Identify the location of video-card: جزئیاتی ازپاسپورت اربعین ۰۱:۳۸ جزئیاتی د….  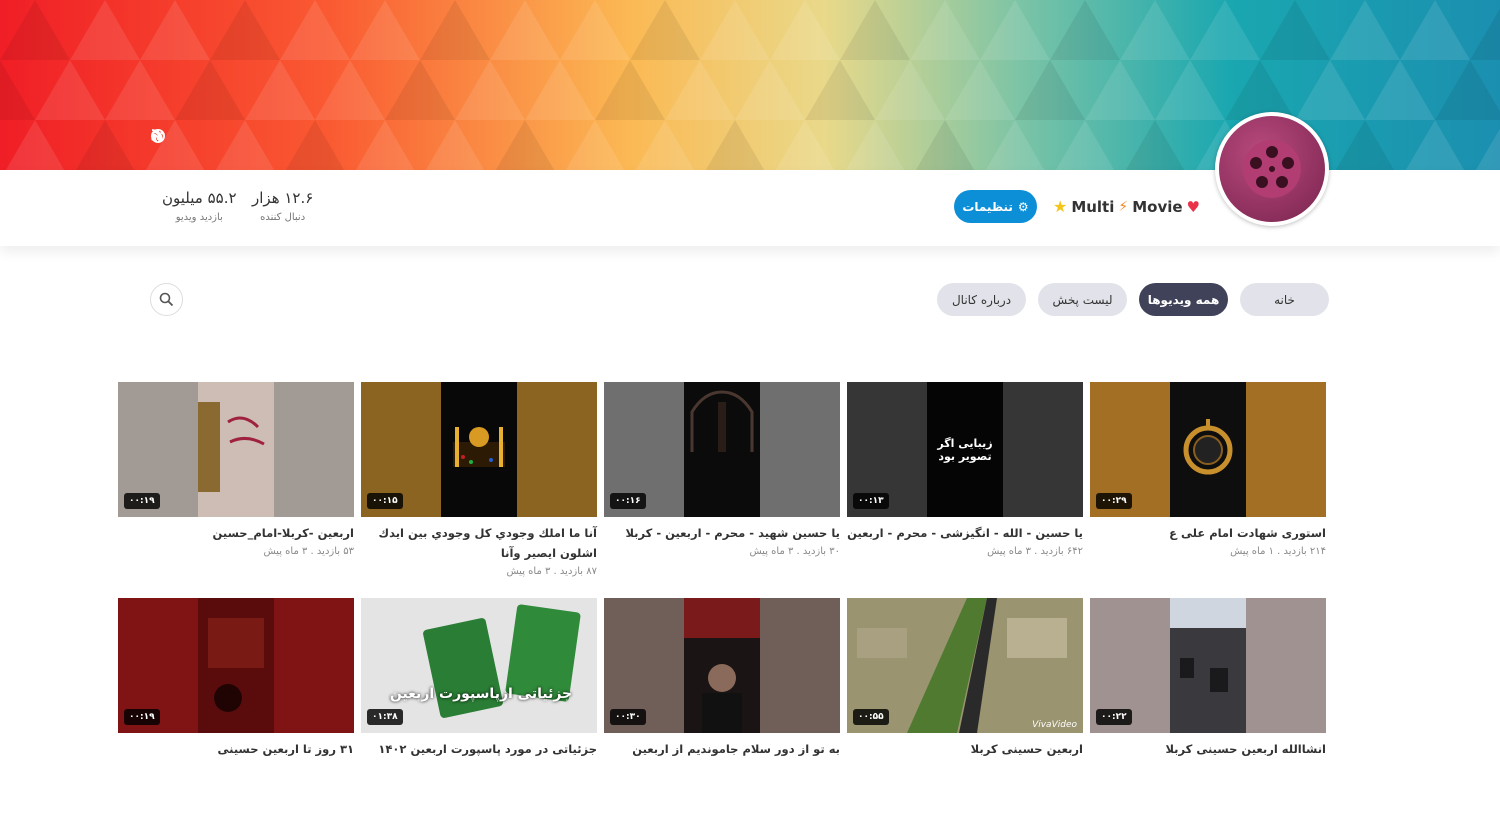
(479, 706).